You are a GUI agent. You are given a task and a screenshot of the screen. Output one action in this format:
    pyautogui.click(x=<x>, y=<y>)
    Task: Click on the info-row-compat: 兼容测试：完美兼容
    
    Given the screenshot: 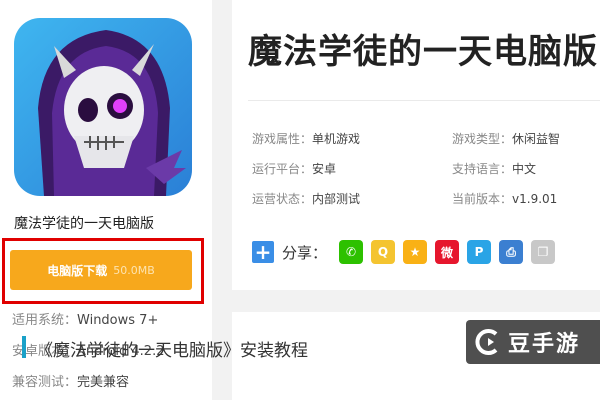 What is the action you would take?
    pyautogui.click(x=70, y=380)
    